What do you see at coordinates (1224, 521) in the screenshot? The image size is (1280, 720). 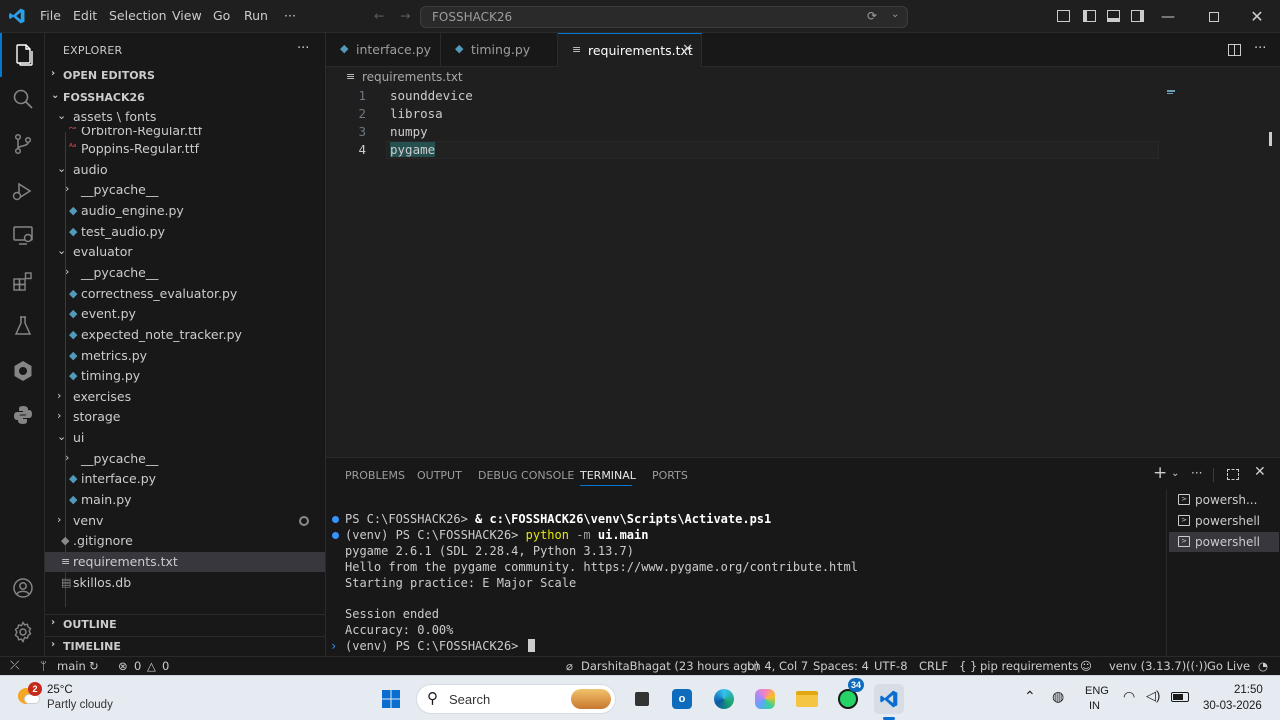 I see `terminal-instance-2: > powershell` at bounding box center [1224, 521].